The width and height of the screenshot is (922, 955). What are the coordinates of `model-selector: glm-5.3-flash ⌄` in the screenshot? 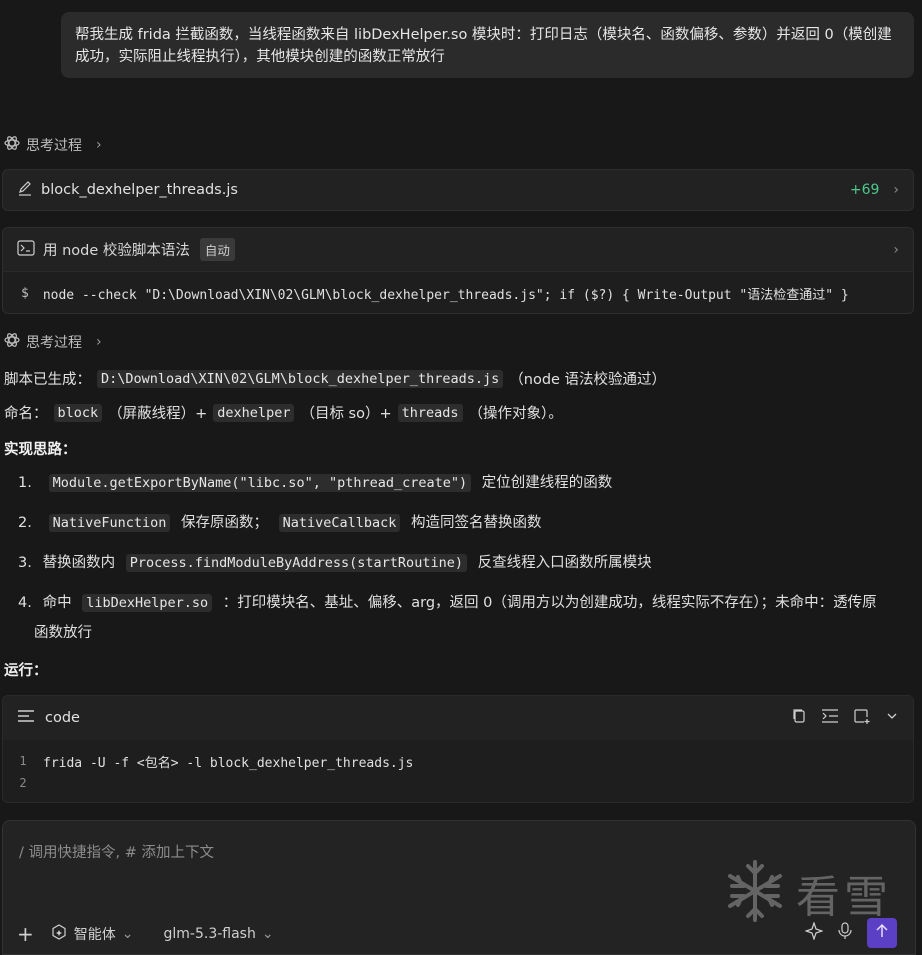 It's located at (219, 934).